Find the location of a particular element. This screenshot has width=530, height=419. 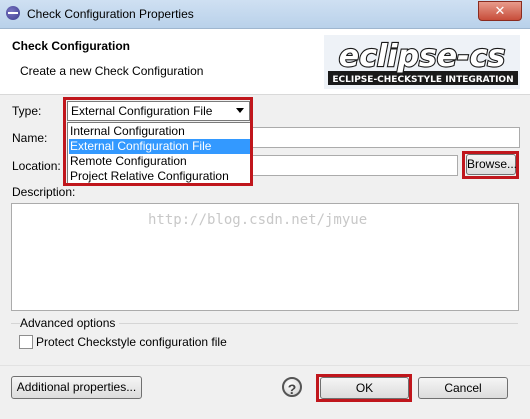

header-subtitle: Create a new Check Configuration is located at coordinates (112, 71).